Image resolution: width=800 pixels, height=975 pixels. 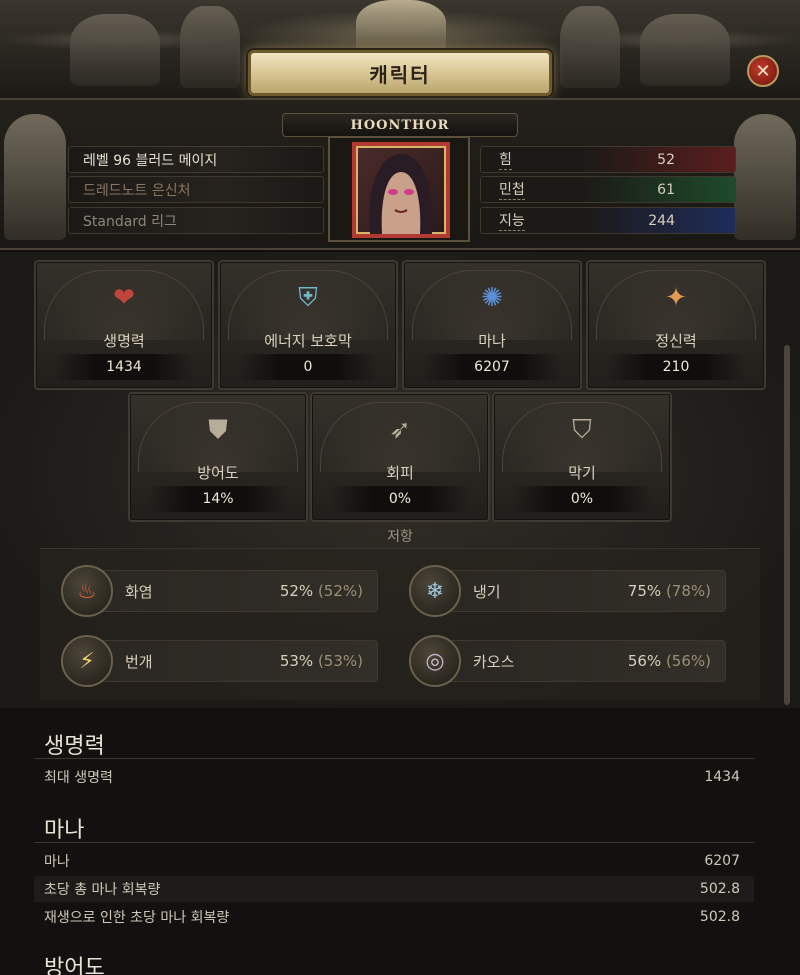 What do you see at coordinates (74, 746) in the screenshot?
I see `section-heading-life: 생명력` at bounding box center [74, 746].